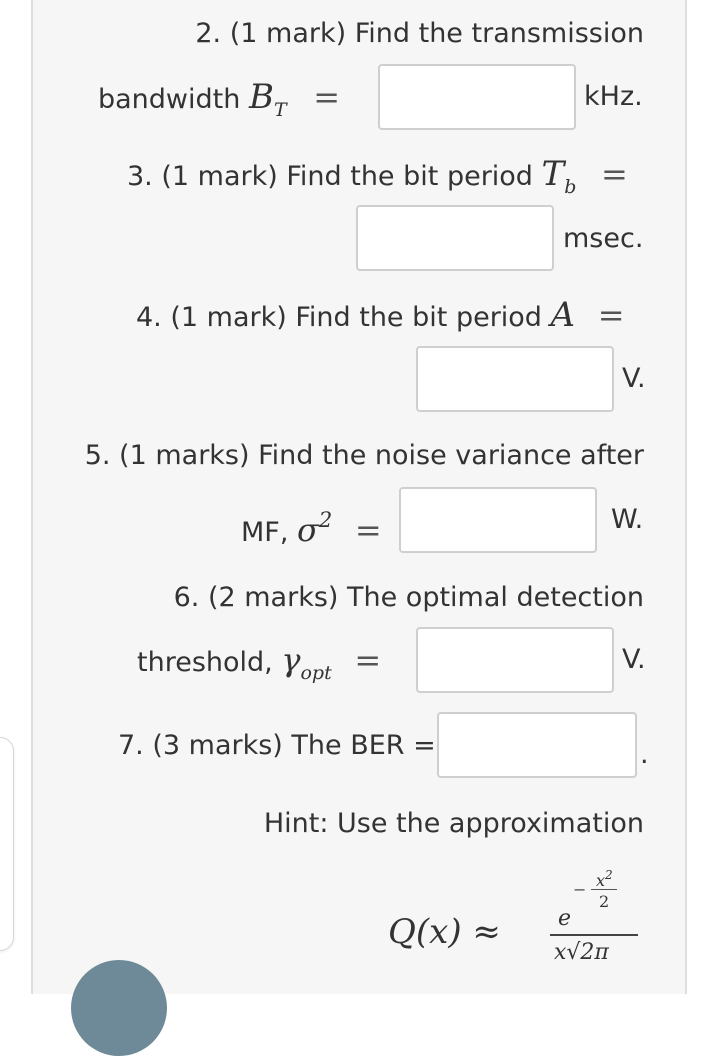 This screenshot has height=1056, width=720. Describe the element at coordinates (306, 662) in the screenshot. I see `q6-symbol: γopt` at that location.